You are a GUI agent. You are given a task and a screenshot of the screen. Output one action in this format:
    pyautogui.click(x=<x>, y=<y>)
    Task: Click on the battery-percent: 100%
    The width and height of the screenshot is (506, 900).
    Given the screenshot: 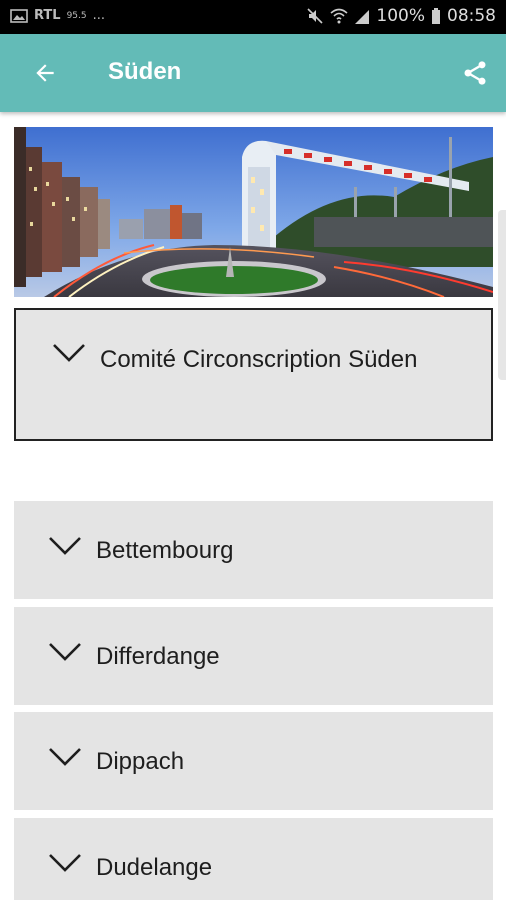 What is the action you would take?
    pyautogui.click(x=400, y=16)
    